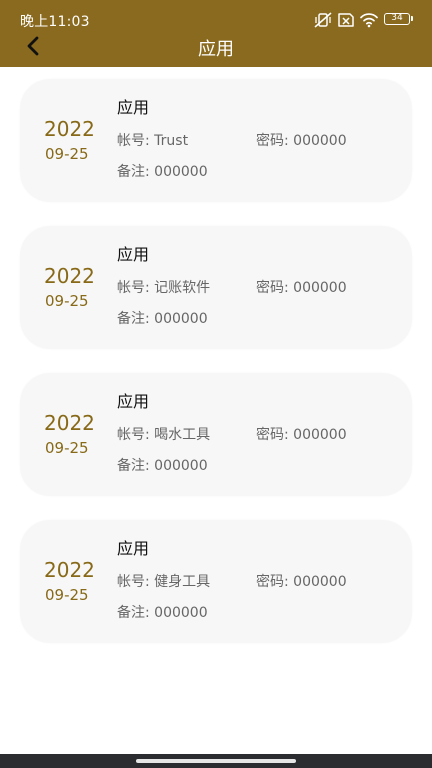  Describe the element at coordinates (164, 288) in the screenshot. I see `record-account: 帐号: 记账软件` at that location.